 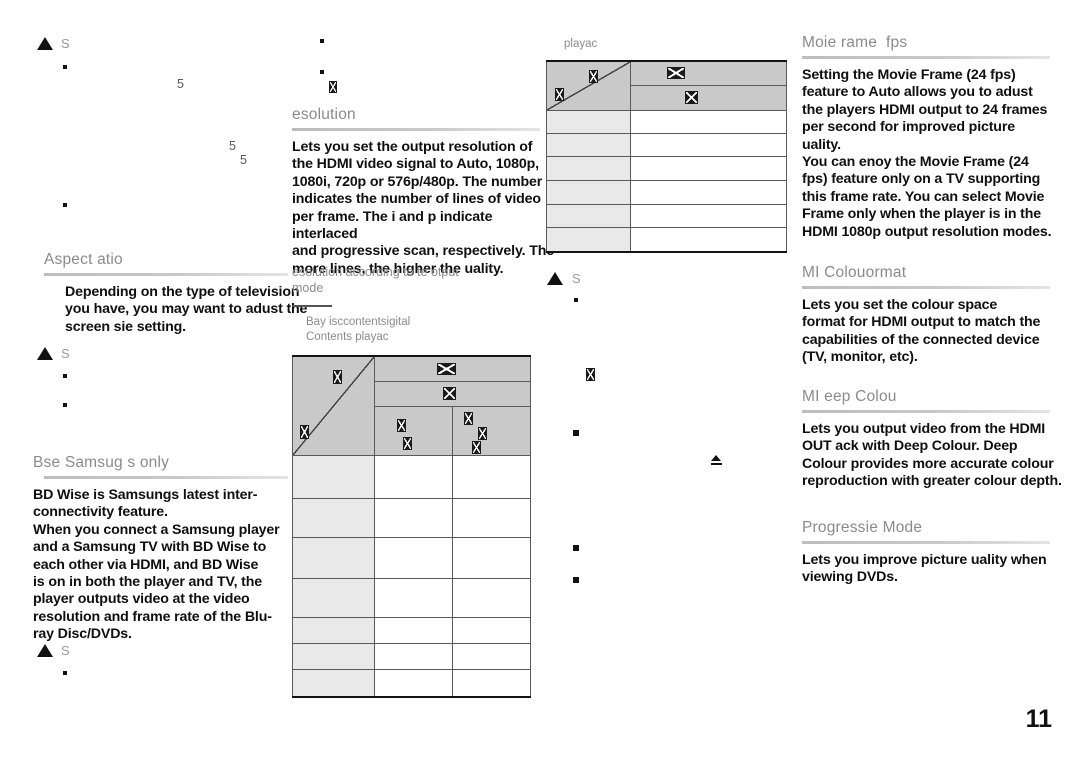 I want to click on section-heading-progressive-mode: Progressie Mode, so click(x=862, y=527).